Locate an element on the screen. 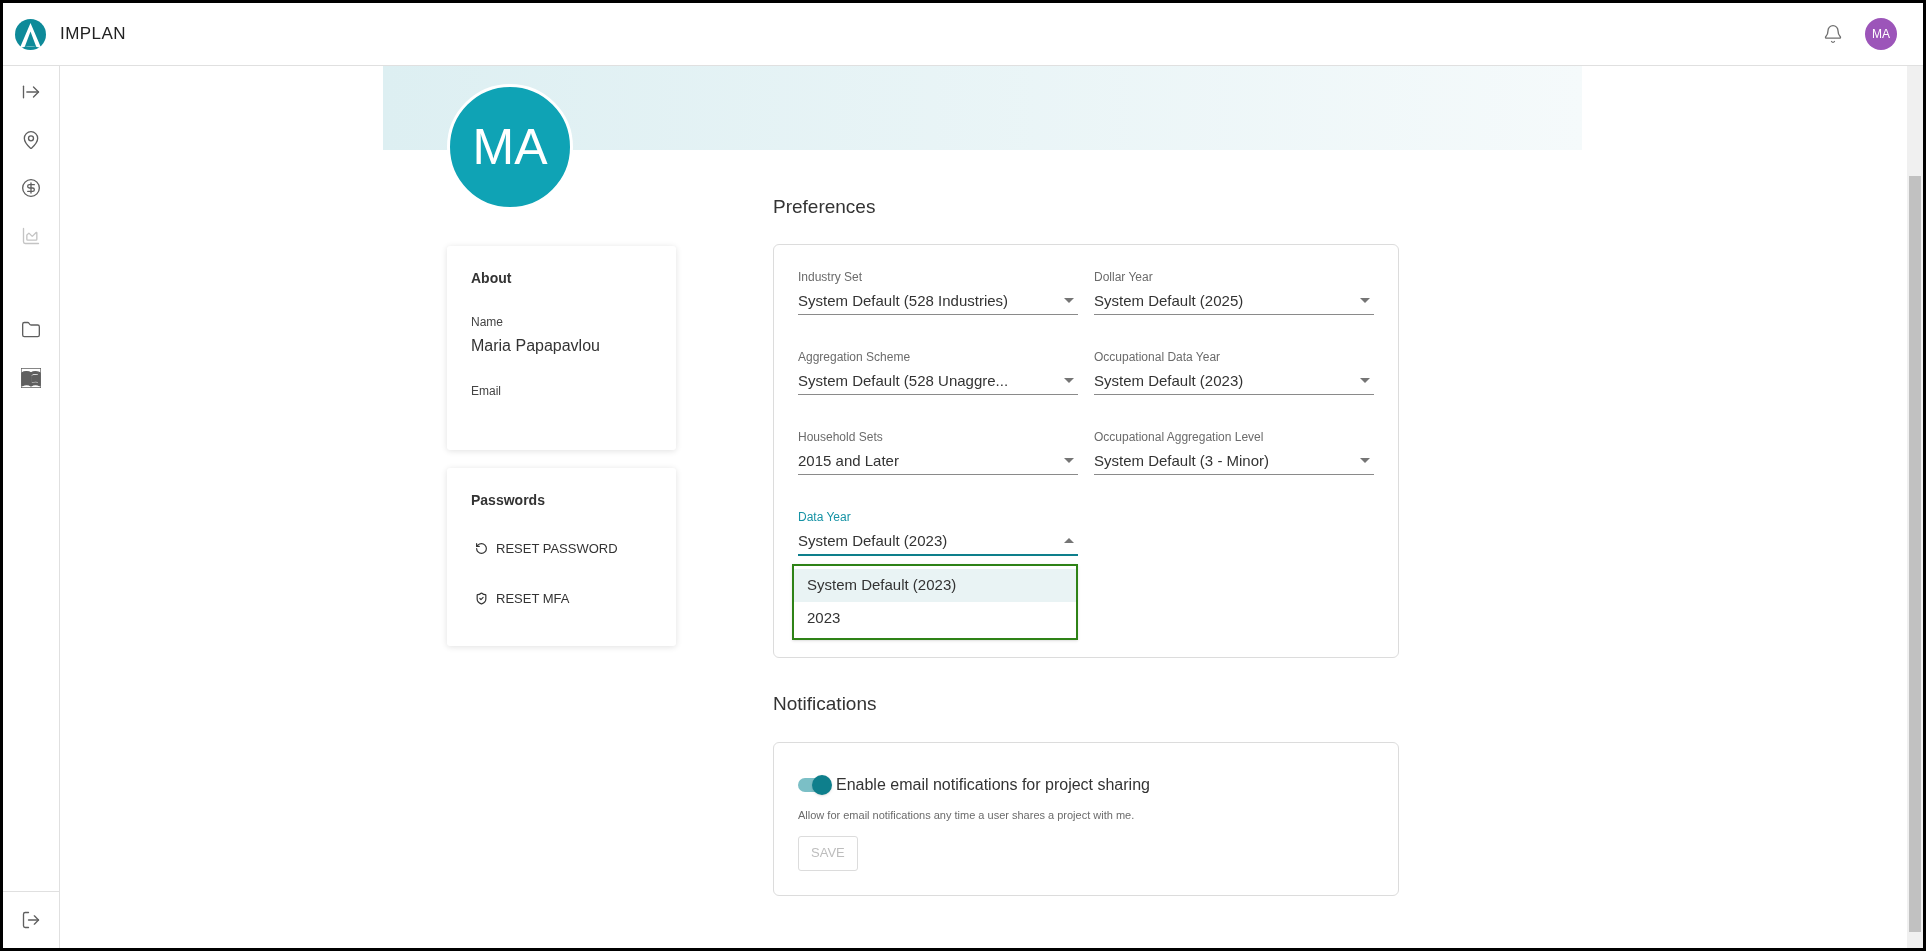  dropdown-option: 2023 is located at coordinates (935, 618).